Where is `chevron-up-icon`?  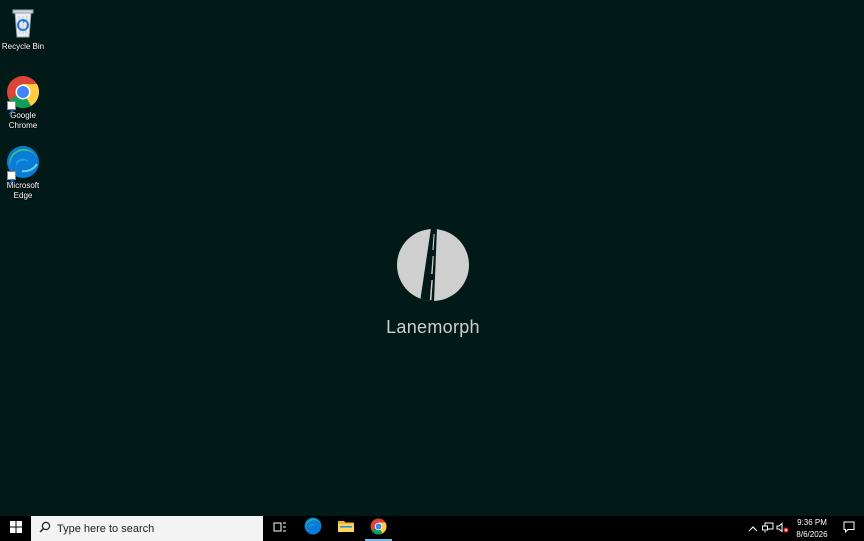 chevron-up-icon is located at coordinates (753, 529).